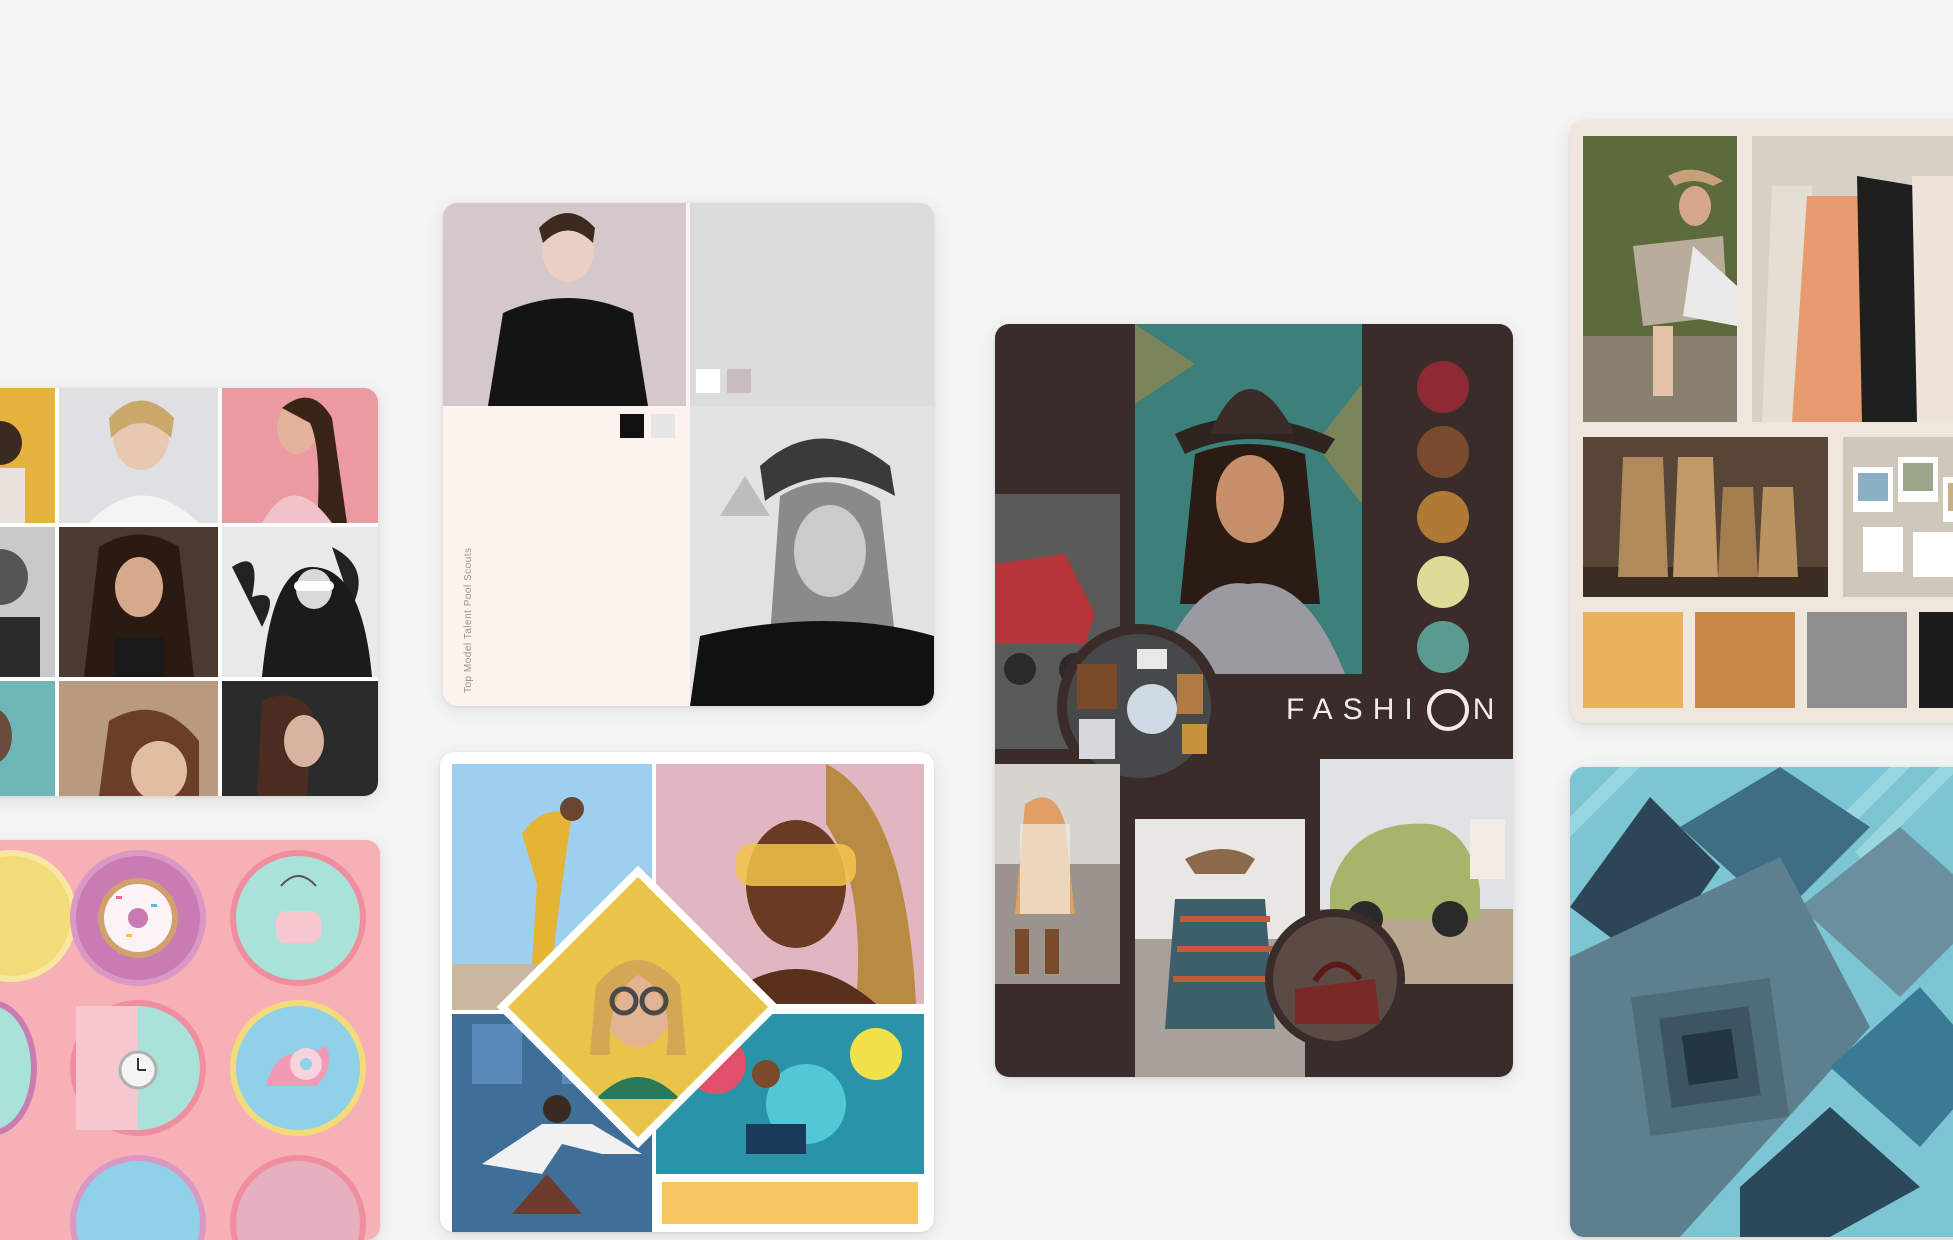 This screenshot has height=1240, width=1953. What do you see at coordinates (1248, 499) in the screenshot?
I see `photo-hat-woman` at bounding box center [1248, 499].